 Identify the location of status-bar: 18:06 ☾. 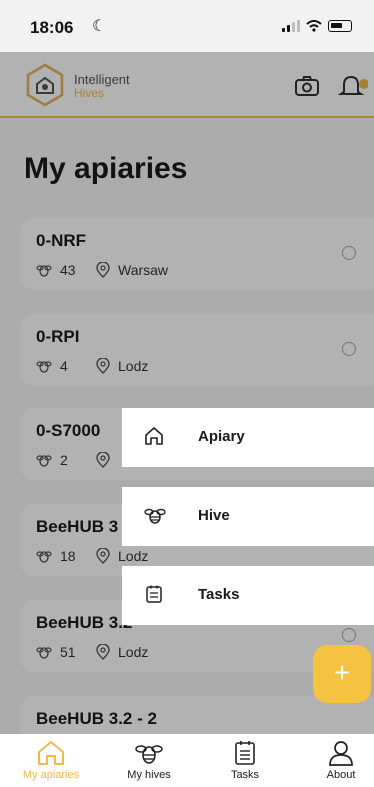
(187, 26).